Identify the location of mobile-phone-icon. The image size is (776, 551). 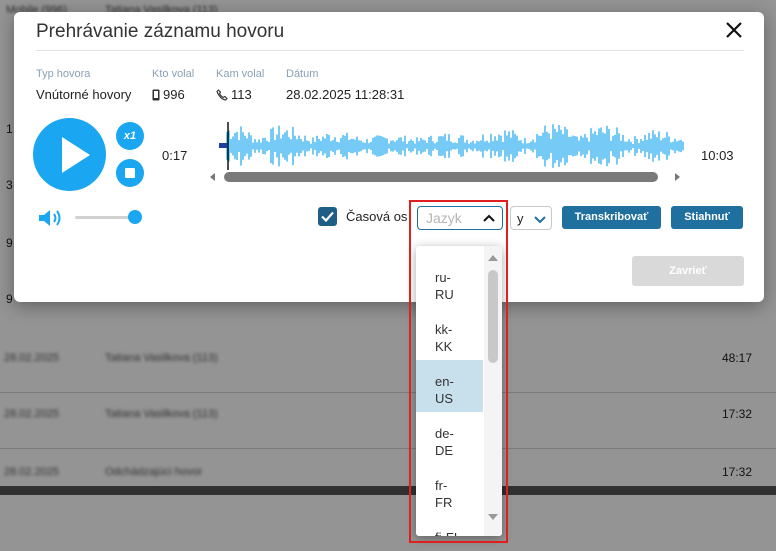
(156, 94).